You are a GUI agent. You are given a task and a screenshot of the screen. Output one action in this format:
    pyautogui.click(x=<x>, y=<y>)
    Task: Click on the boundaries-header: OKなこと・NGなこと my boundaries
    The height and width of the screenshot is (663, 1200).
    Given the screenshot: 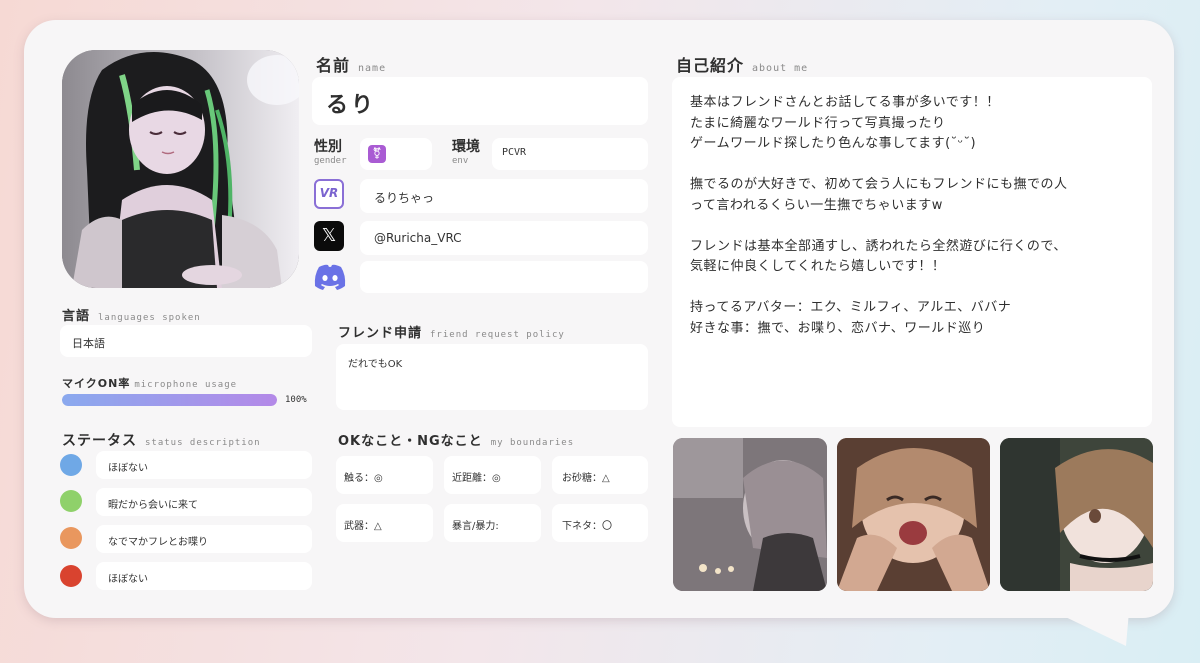 What is the action you would take?
    pyautogui.click(x=456, y=441)
    